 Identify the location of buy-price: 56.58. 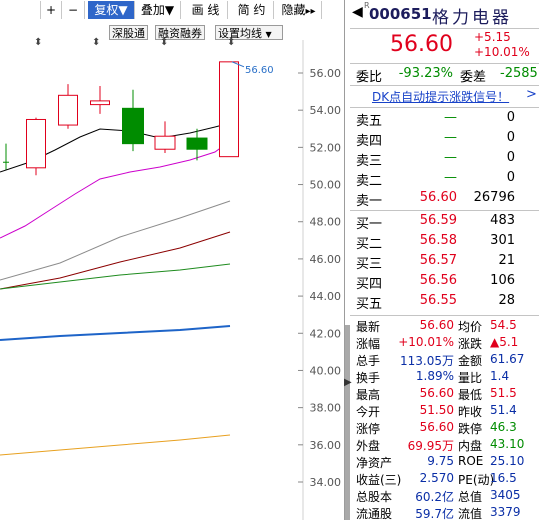
(438, 240).